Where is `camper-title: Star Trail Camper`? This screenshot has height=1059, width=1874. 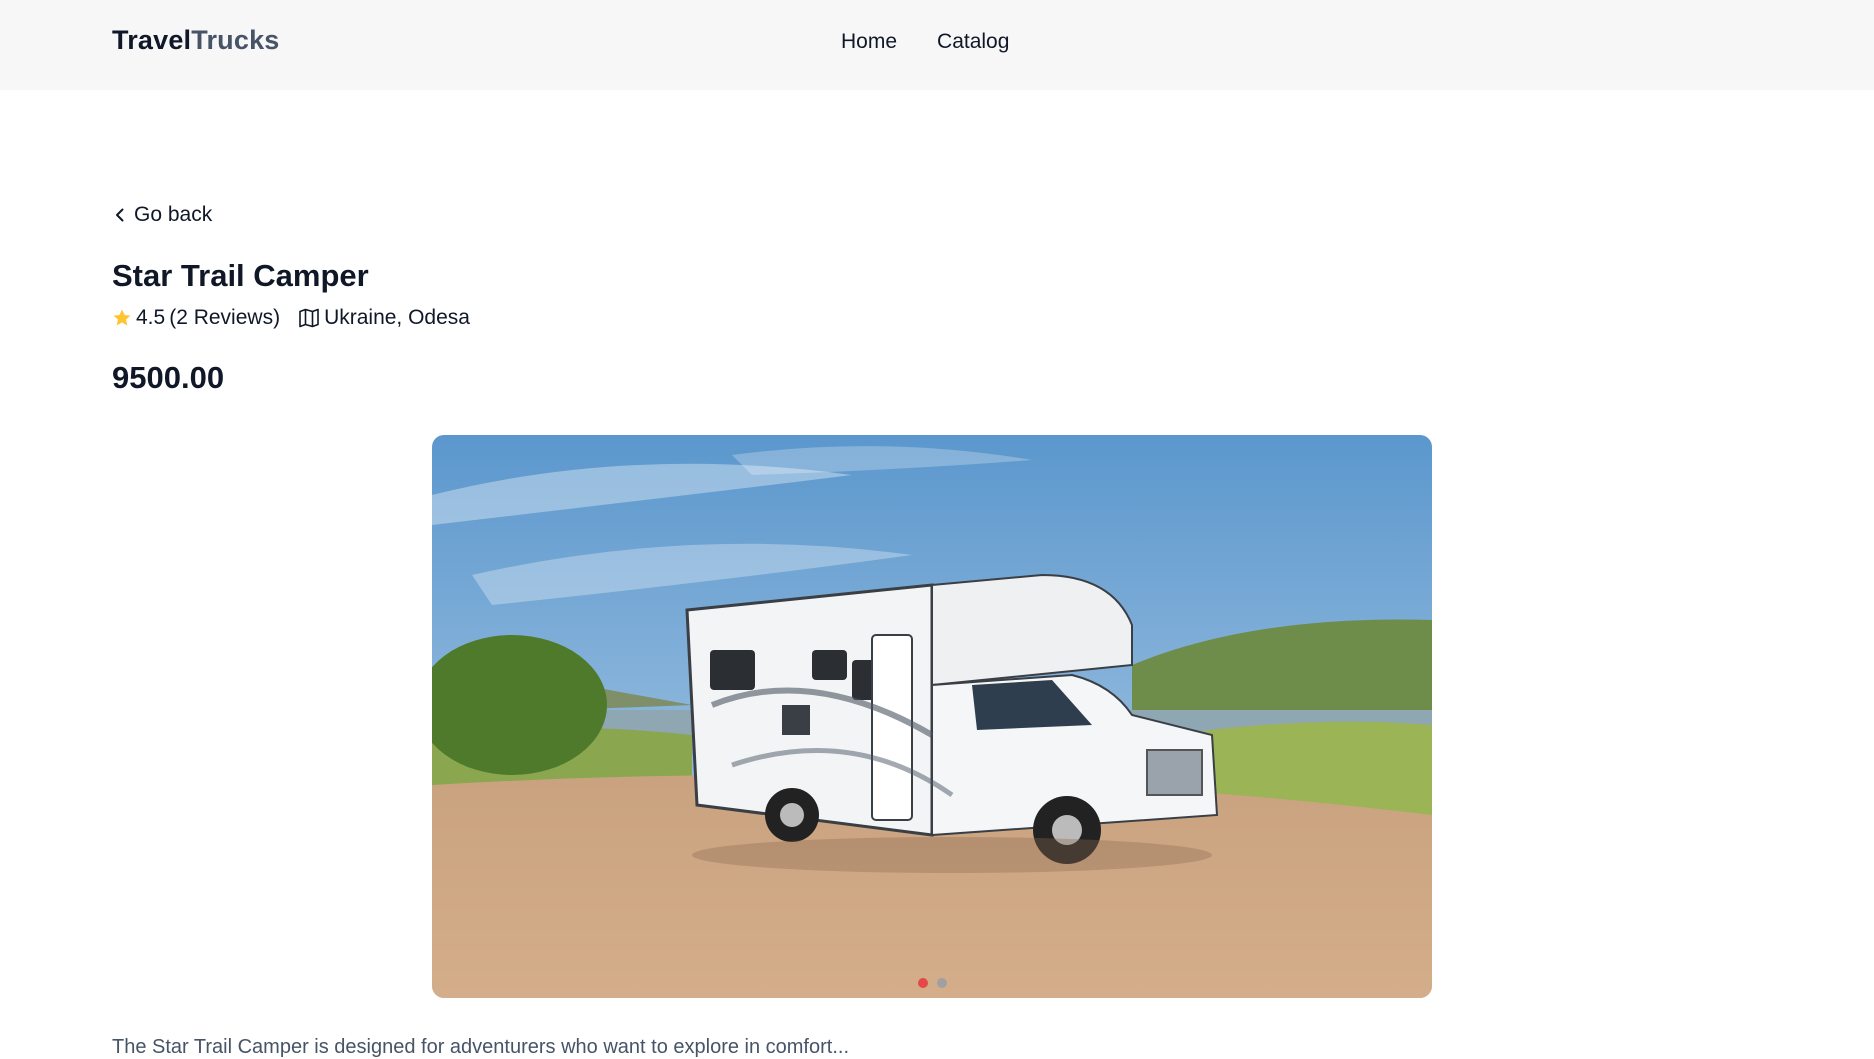
camper-title: Star Trail Camper is located at coordinates (240, 275).